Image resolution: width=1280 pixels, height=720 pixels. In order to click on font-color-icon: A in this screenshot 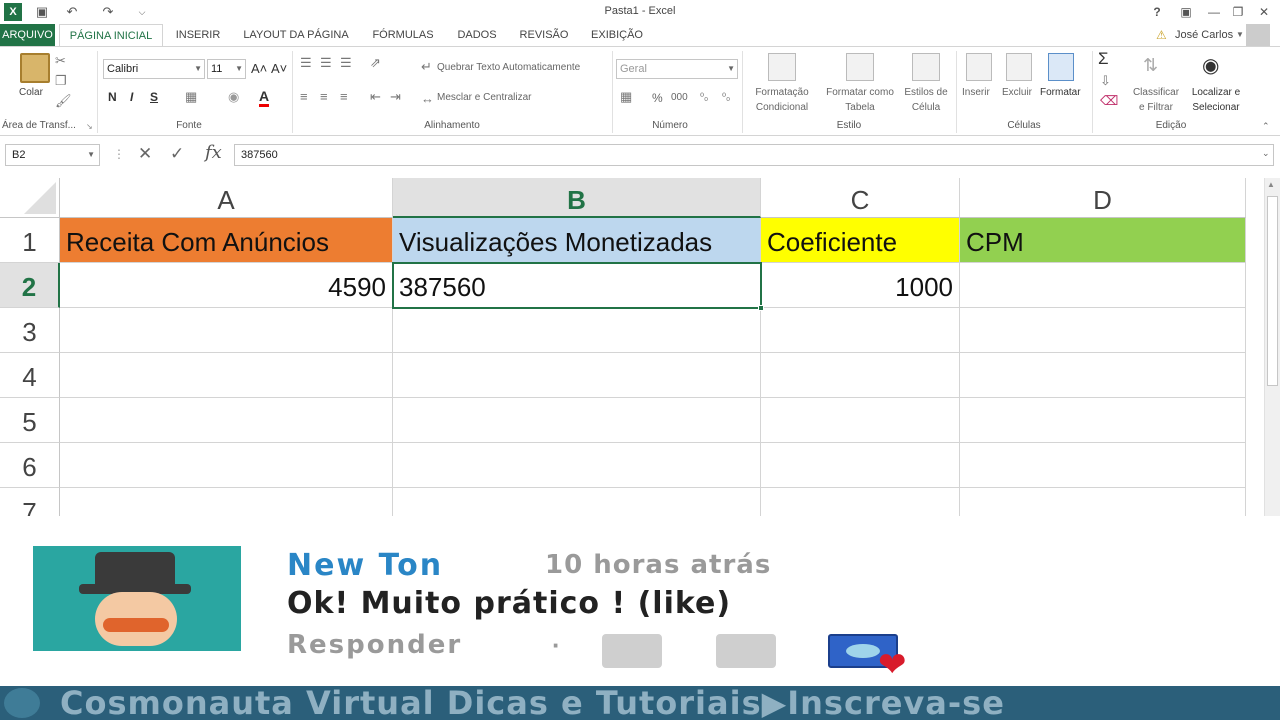, I will do `click(264, 97)`.